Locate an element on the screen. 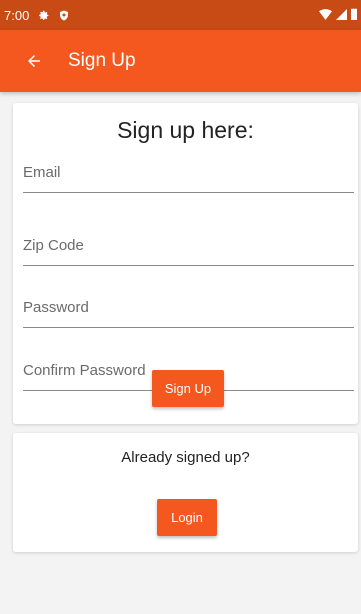 The image size is (361, 614). signal-icon is located at coordinates (341, 15).